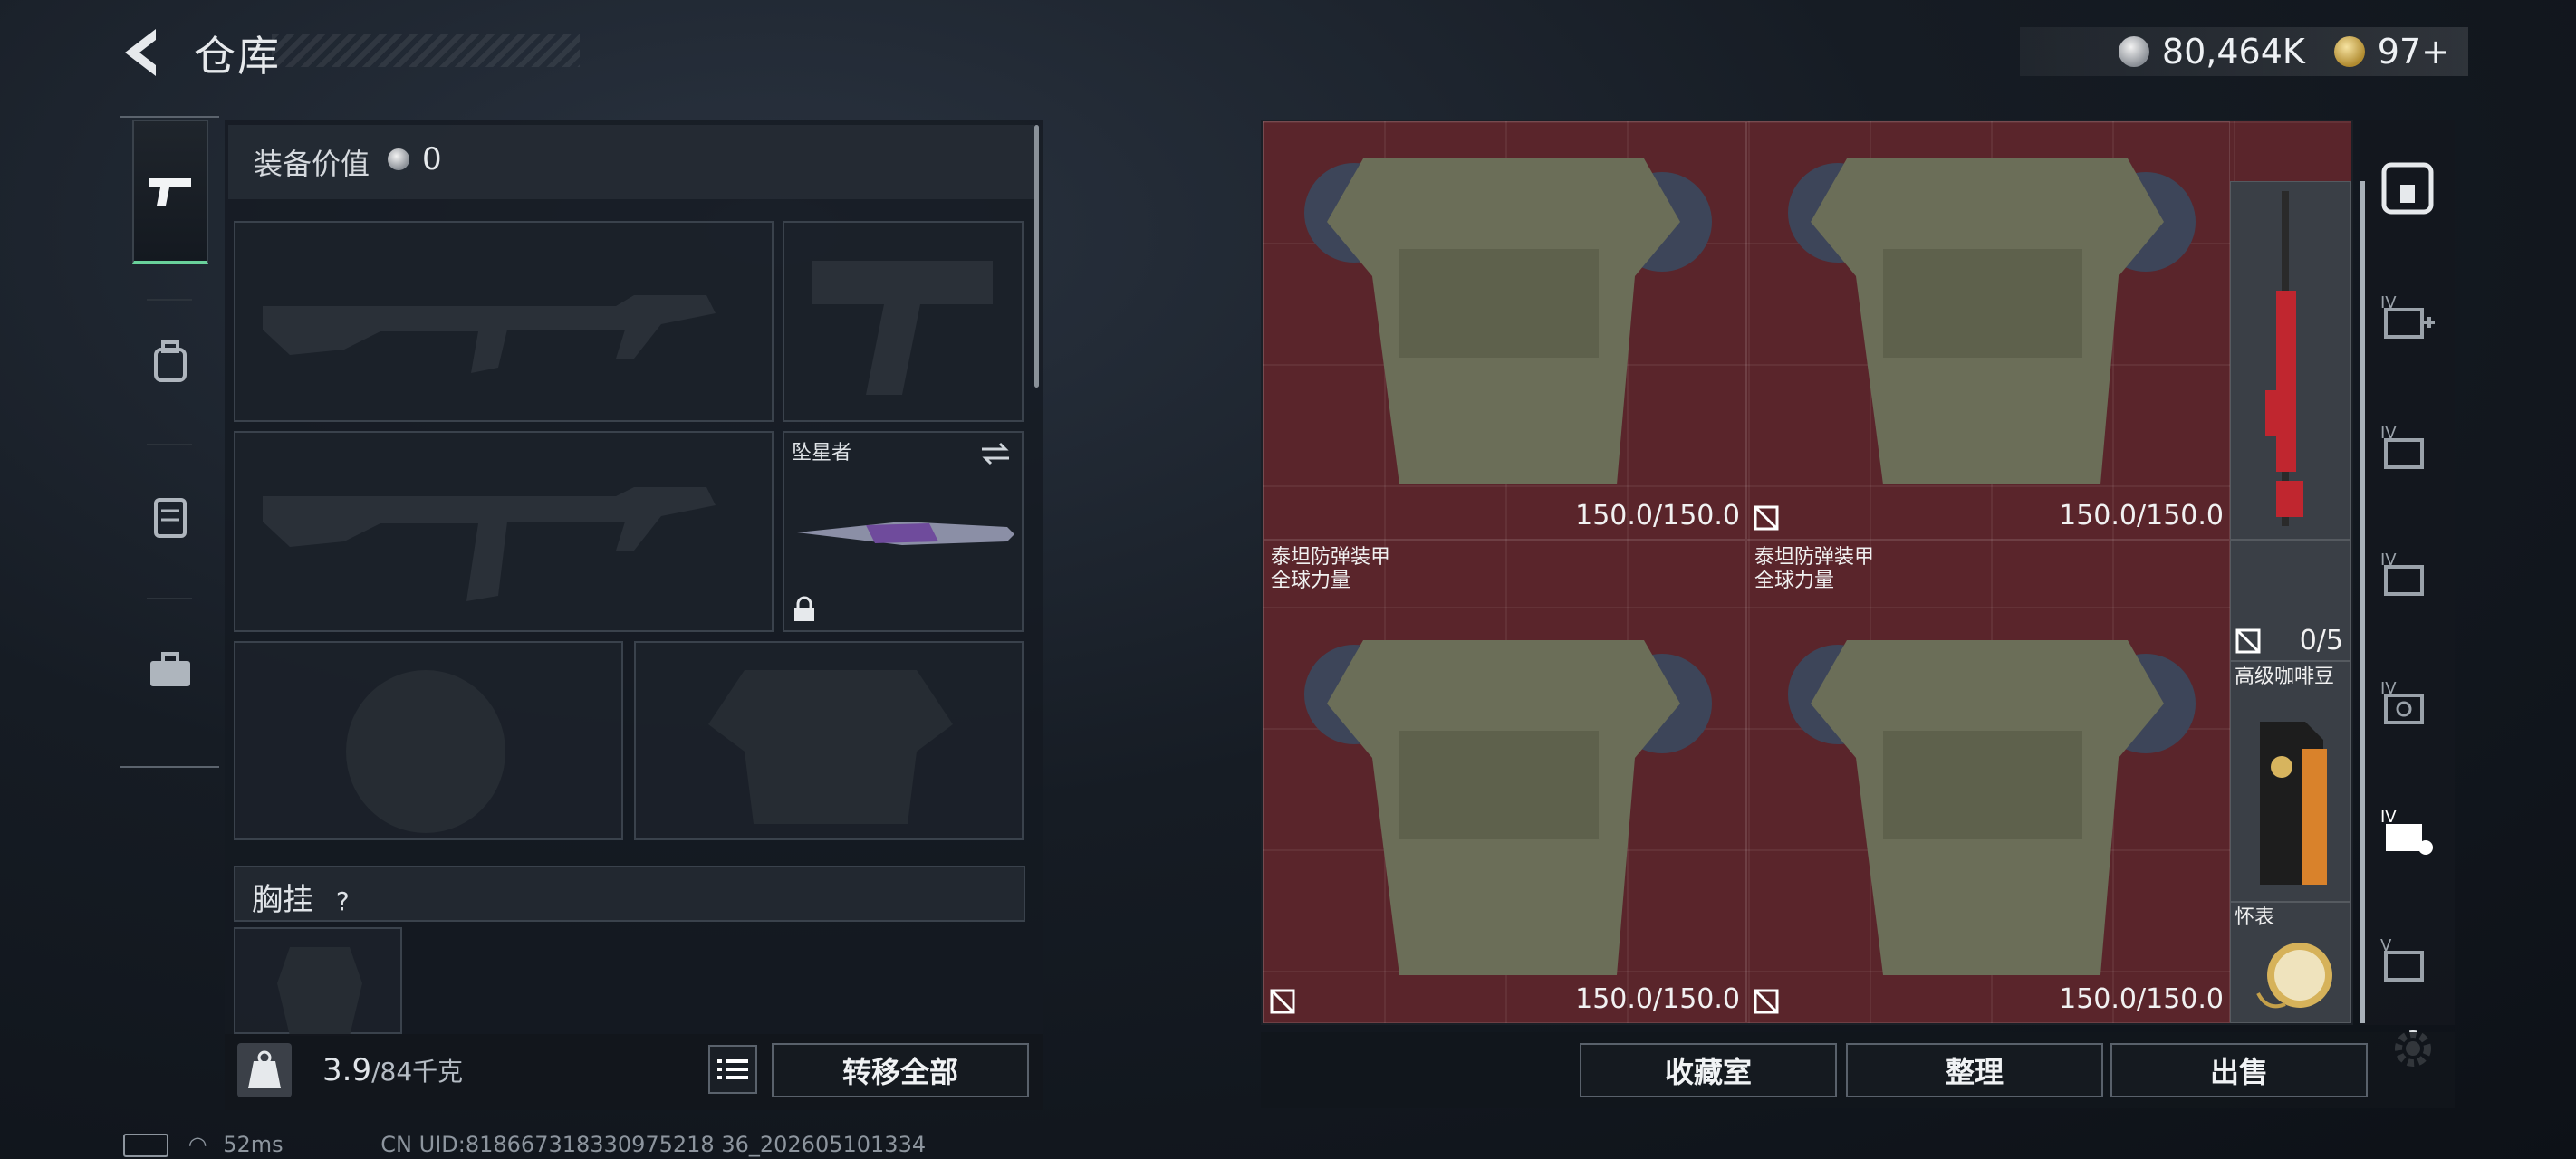 This screenshot has height=1159, width=2576. I want to click on transfer-all-button: 转移全部, so click(900, 1070).